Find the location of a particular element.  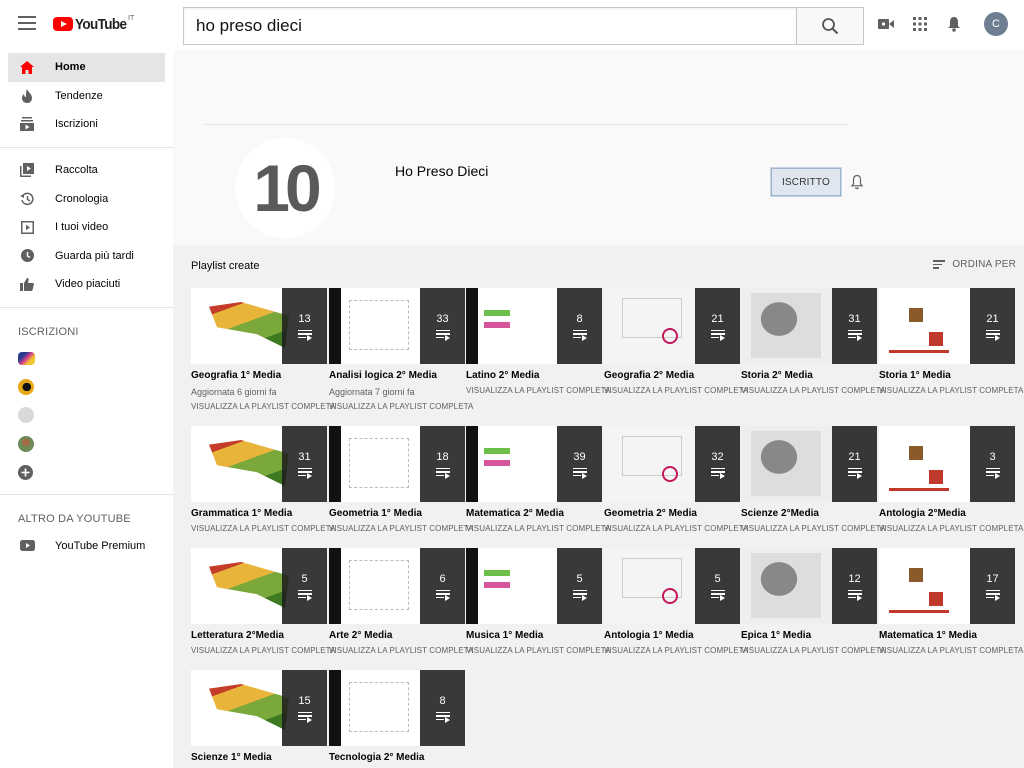

playlist-title: Geometria 1° Media is located at coordinates (397, 513).